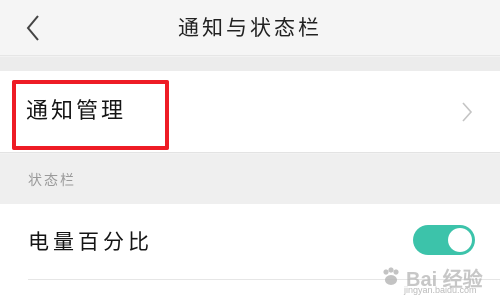 The height and width of the screenshot is (304, 500). Describe the element at coordinates (460, 240) in the screenshot. I see `toggle-knob` at that location.